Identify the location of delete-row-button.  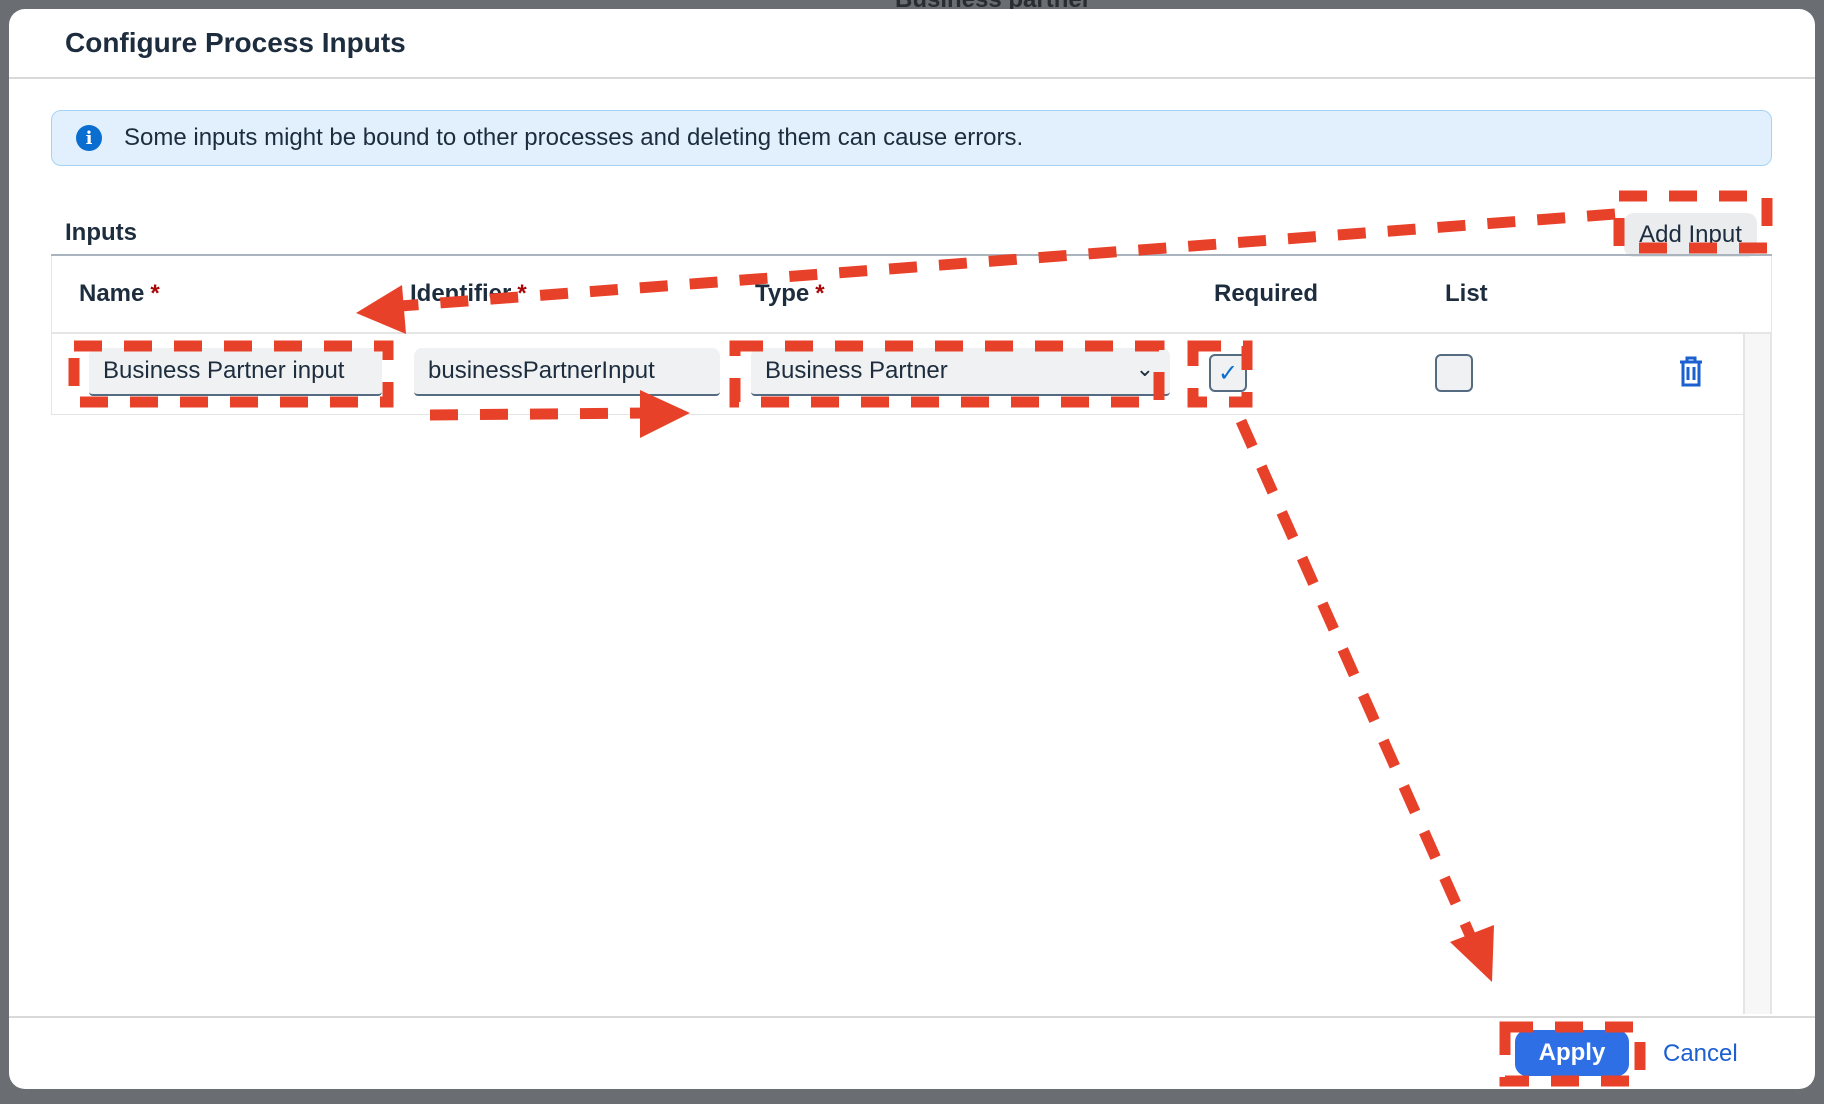
(1691, 374).